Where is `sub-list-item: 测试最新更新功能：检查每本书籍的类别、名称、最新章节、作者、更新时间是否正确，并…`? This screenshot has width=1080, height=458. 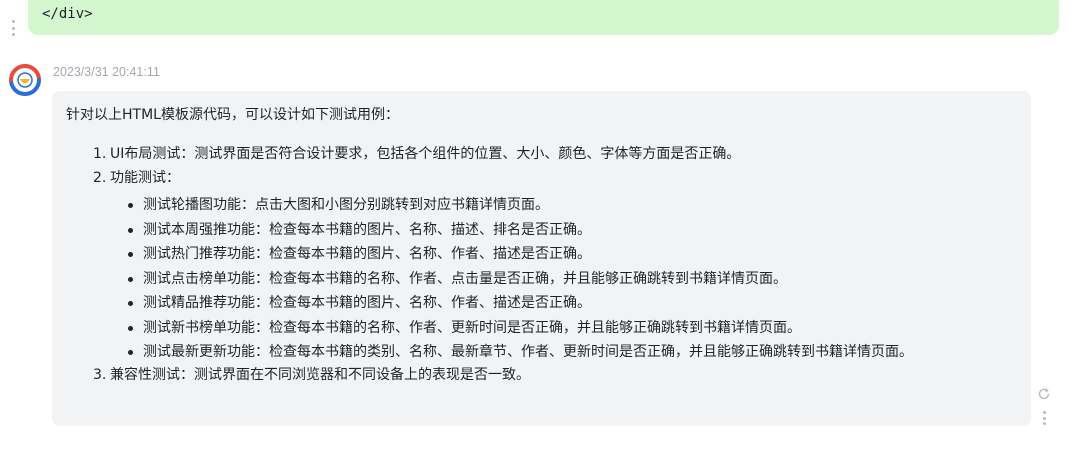
sub-list-item: 测试最新更新功能：检查每本书籍的类别、名称、最新章节、作者、更新时间是否正确，并… is located at coordinates (572, 350).